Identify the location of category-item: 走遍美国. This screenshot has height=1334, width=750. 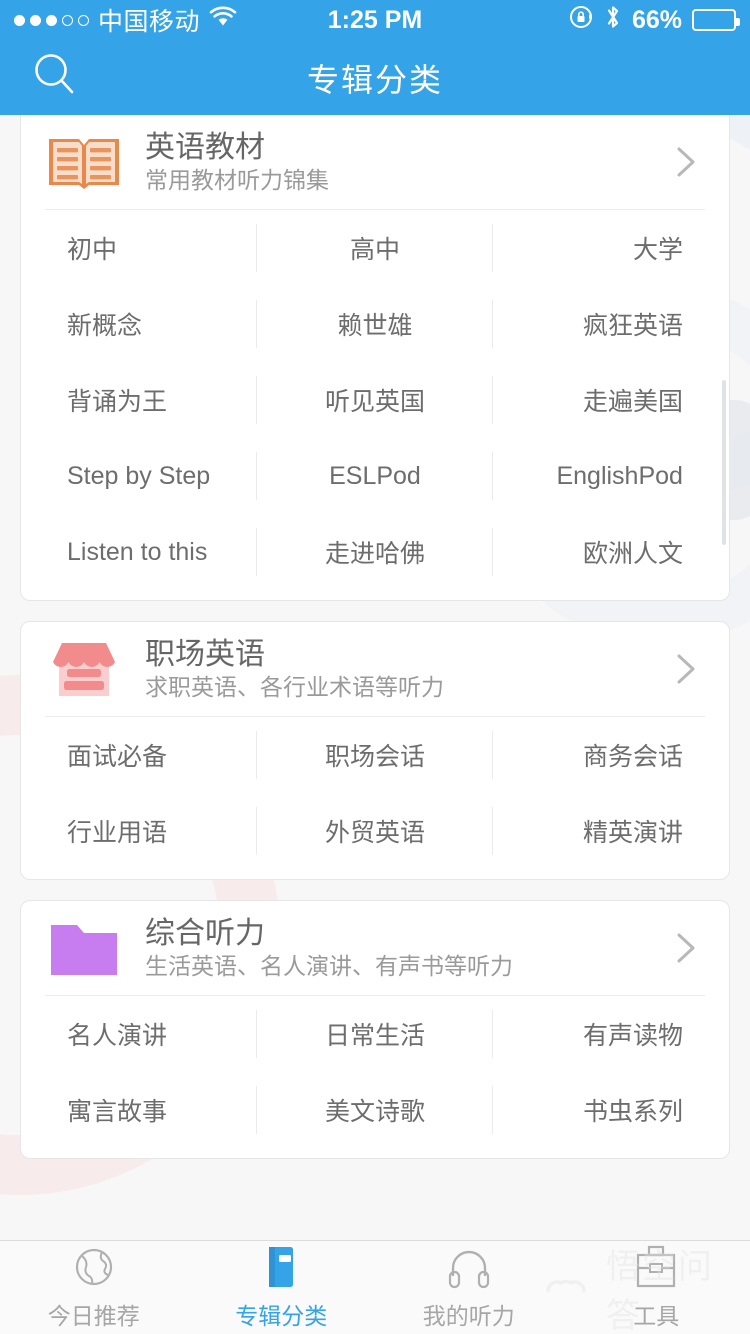
(611, 400).